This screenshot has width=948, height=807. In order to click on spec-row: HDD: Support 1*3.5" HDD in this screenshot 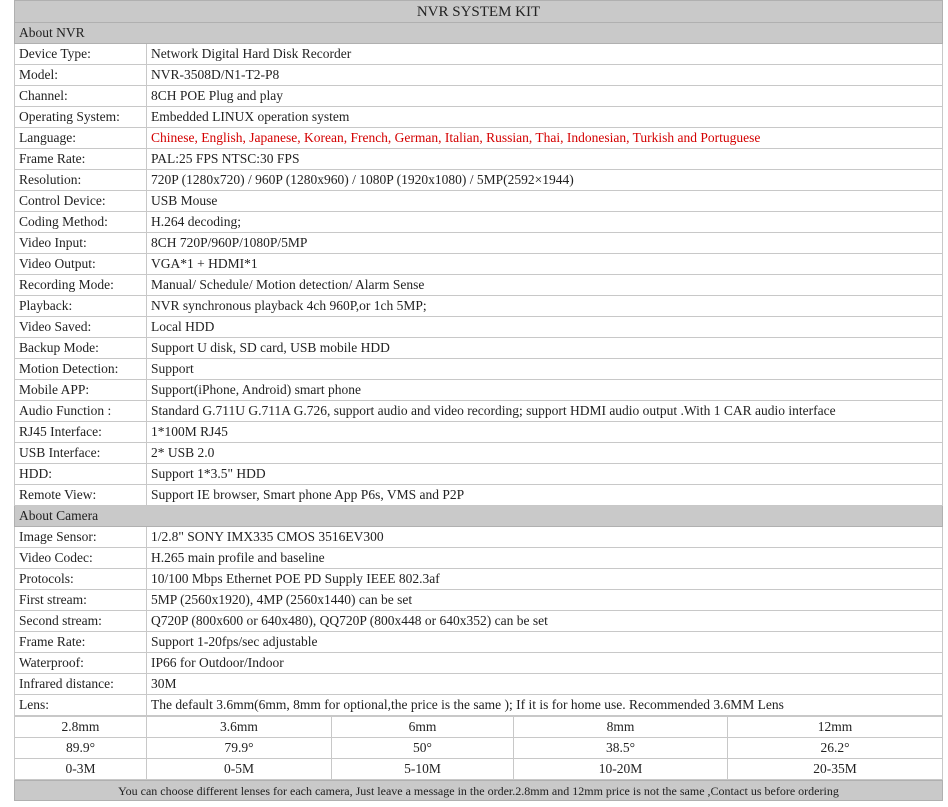, I will do `click(478, 474)`.